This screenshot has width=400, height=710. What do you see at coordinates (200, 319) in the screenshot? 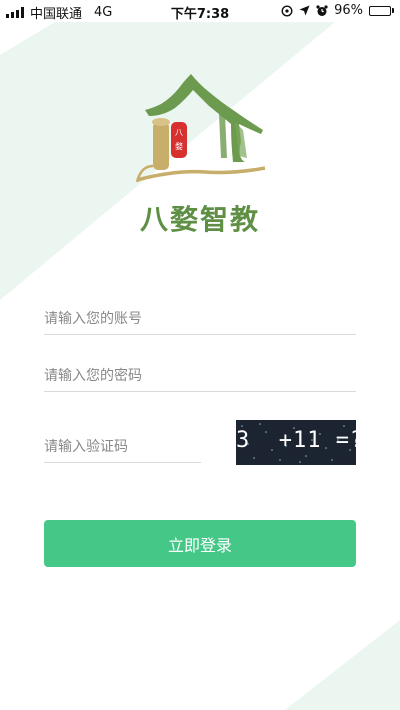
I see `account-input` at bounding box center [200, 319].